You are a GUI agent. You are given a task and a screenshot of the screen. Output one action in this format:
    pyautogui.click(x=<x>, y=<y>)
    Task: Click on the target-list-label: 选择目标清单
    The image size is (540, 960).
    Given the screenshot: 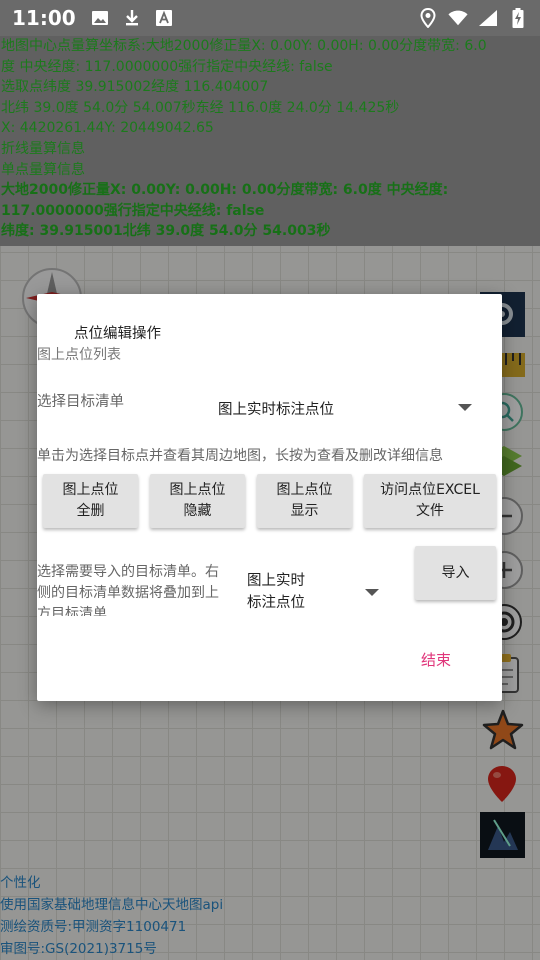 What is the action you would take?
    pyautogui.click(x=80, y=402)
    